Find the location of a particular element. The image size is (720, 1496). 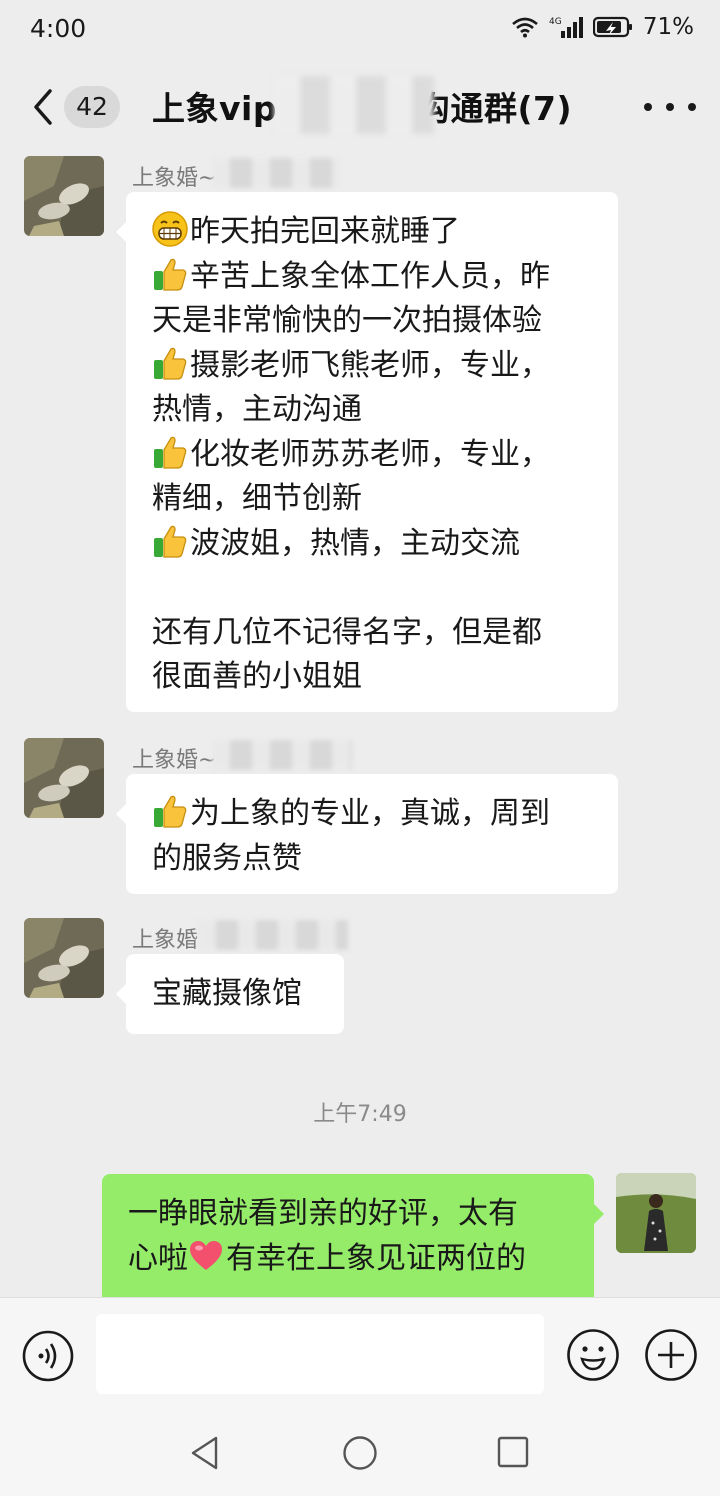

message-line: 很面善的小姐姐 is located at coordinates (257, 676).